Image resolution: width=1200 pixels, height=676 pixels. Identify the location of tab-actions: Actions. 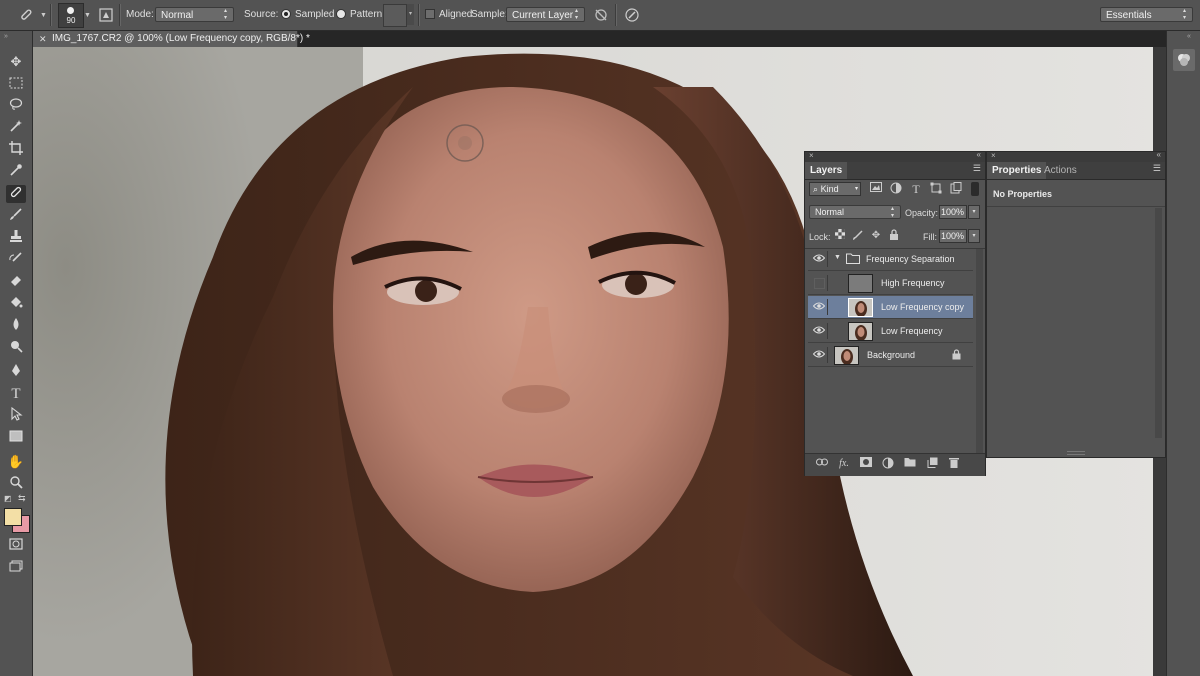
(1060, 170).